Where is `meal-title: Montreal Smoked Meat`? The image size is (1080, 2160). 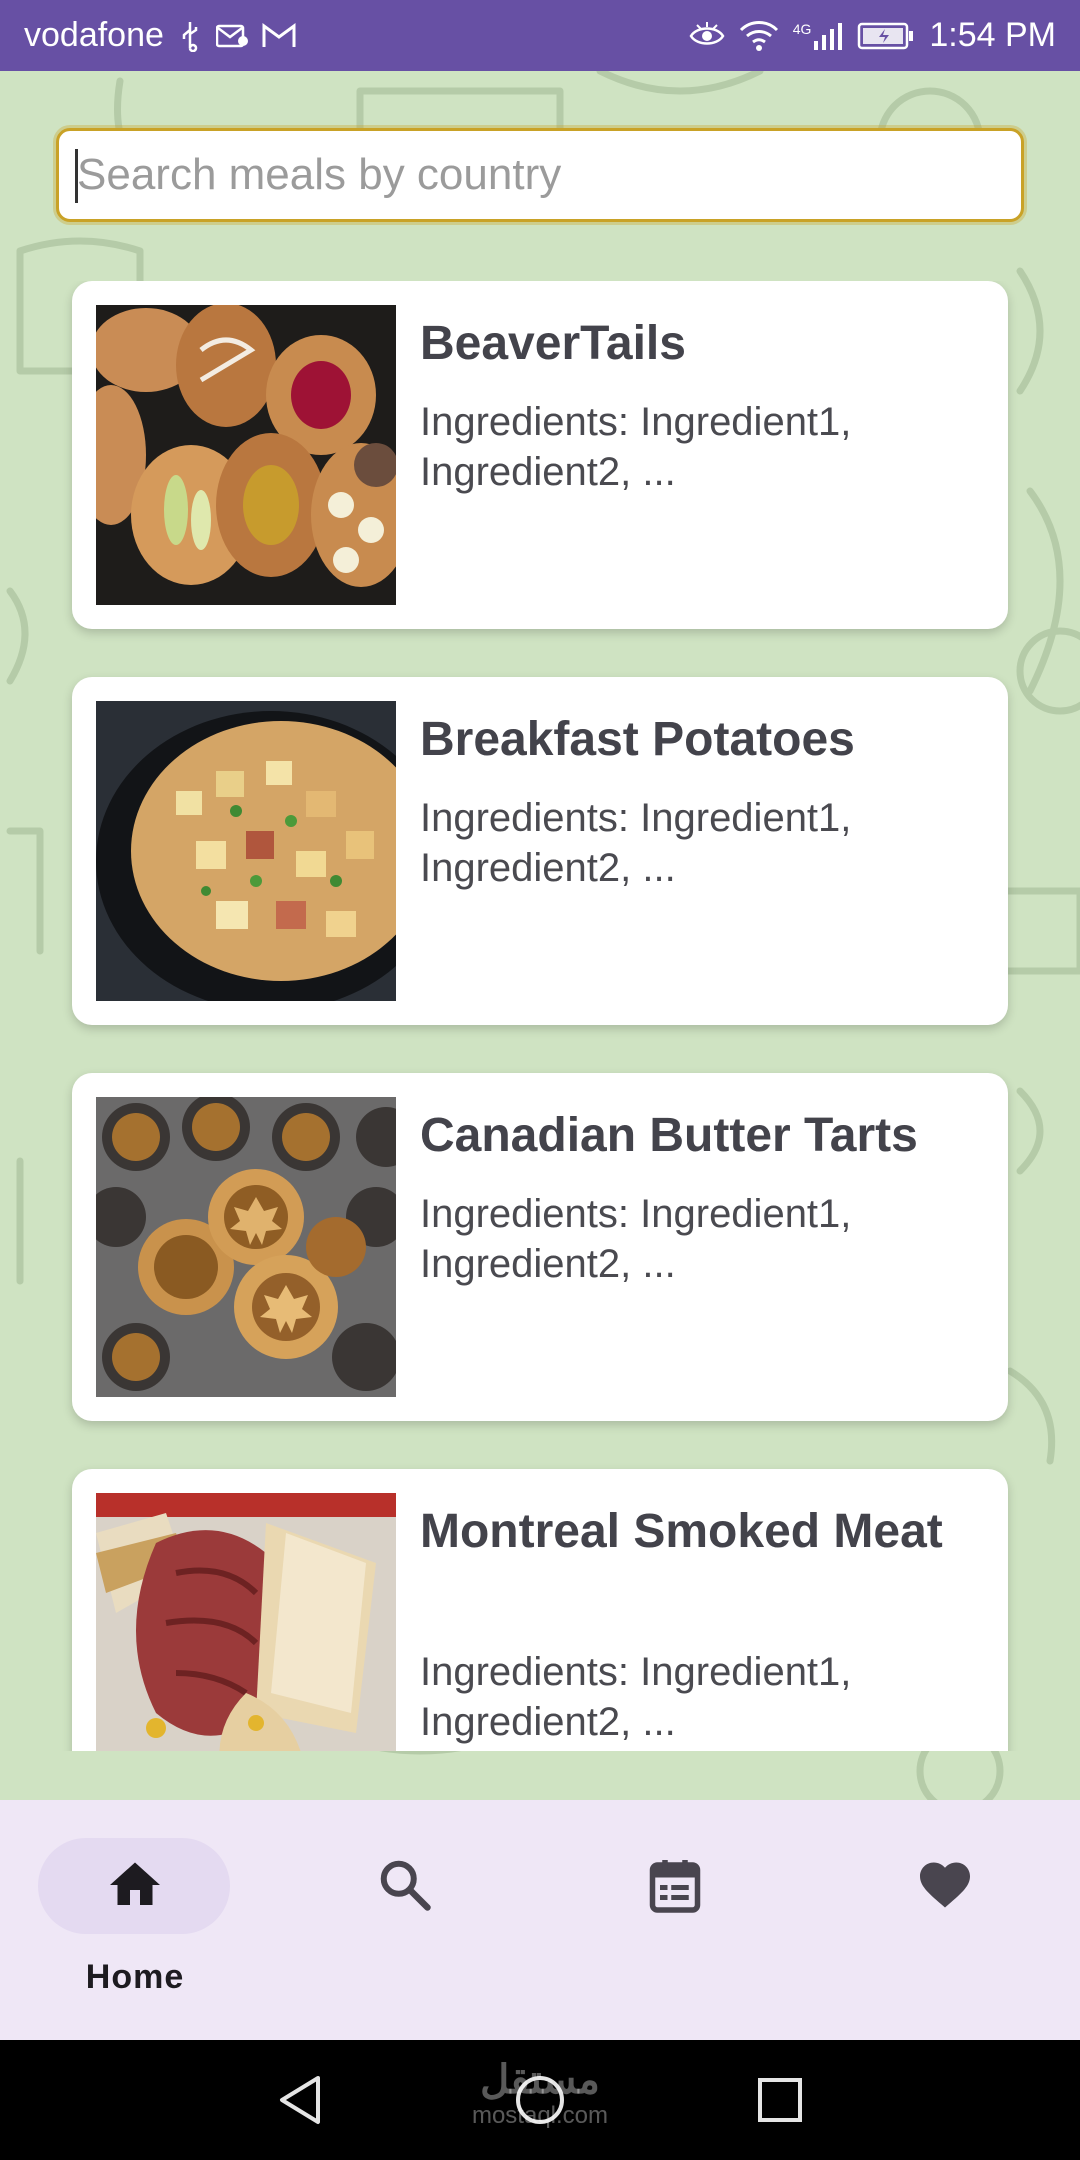
meal-title: Montreal Smoked Meat is located at coordinates (681, 1531).